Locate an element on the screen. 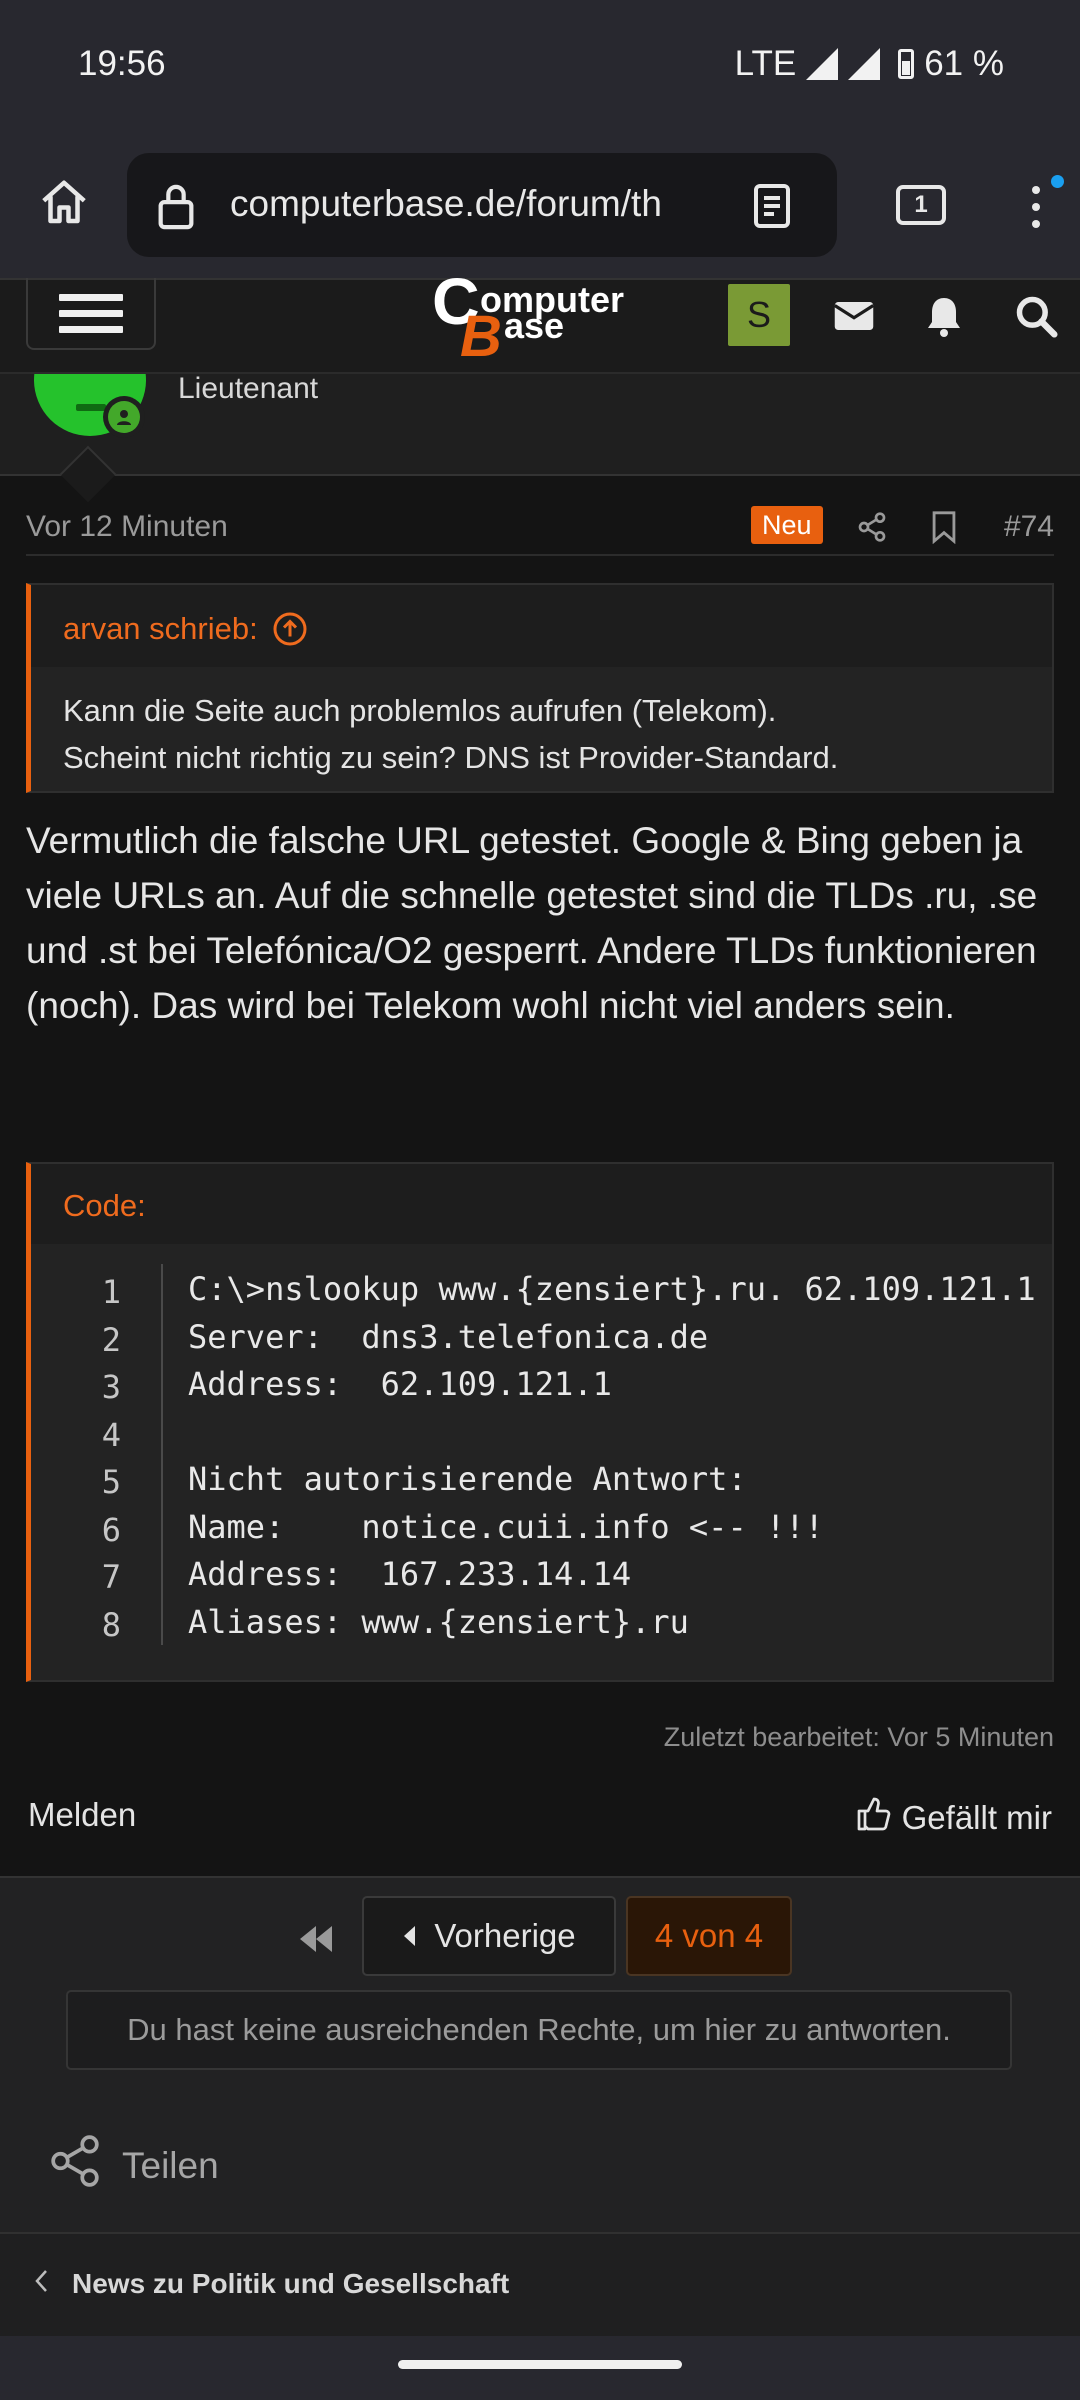 Image resolution: width=1080 pixels, height=2400 pixels. hamburger-menu-icon is located at coordinates (91, 314).